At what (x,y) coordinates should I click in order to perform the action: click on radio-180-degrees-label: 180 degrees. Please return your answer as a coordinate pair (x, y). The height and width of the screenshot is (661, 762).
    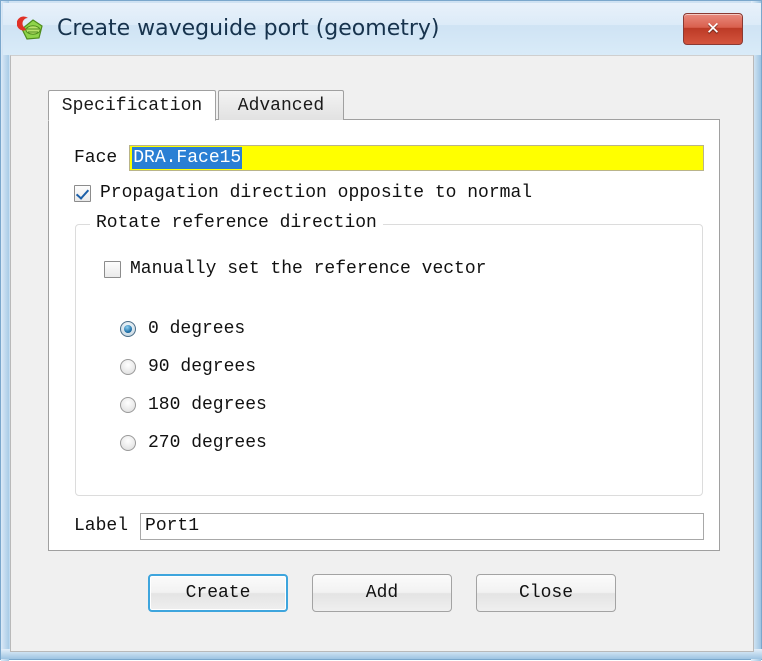
    Looking at the image, I should click on (207, 405).